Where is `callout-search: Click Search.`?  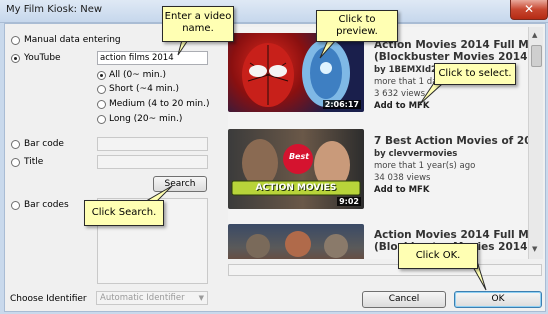
callout-search: Click Search. is located at coordinates (124, 213).